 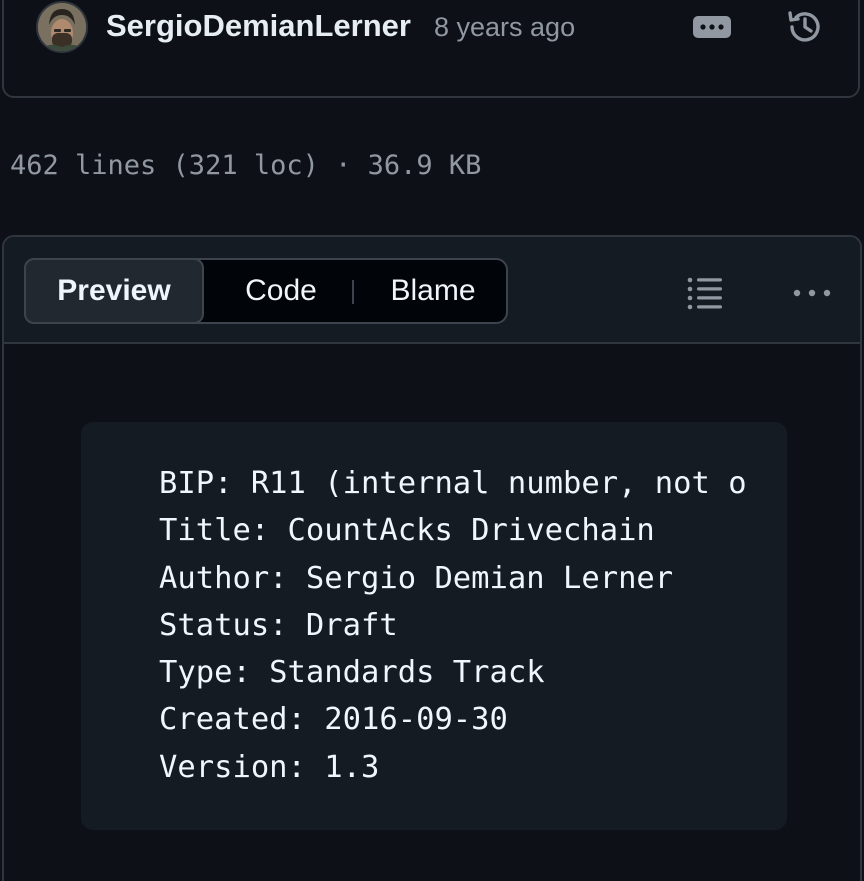 What do you see at coordinates (505, 27) in the screenshot?
I see `commit-time-ago: 8 years ago` at bounding box center [505, 27].